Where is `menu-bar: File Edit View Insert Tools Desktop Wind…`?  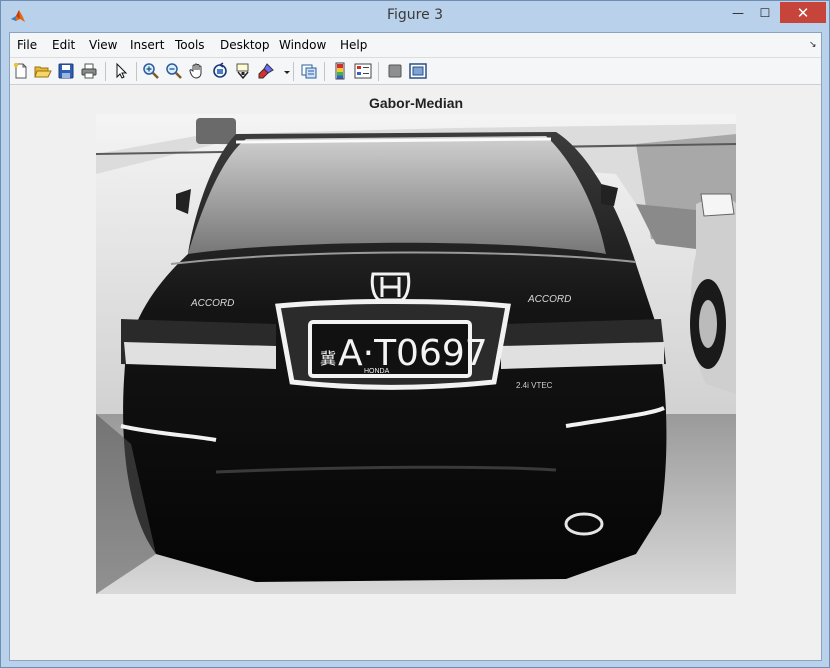 menu-bar: File Edit View Insert Tools Desktop Wind… is located at coordinates (415, 45).